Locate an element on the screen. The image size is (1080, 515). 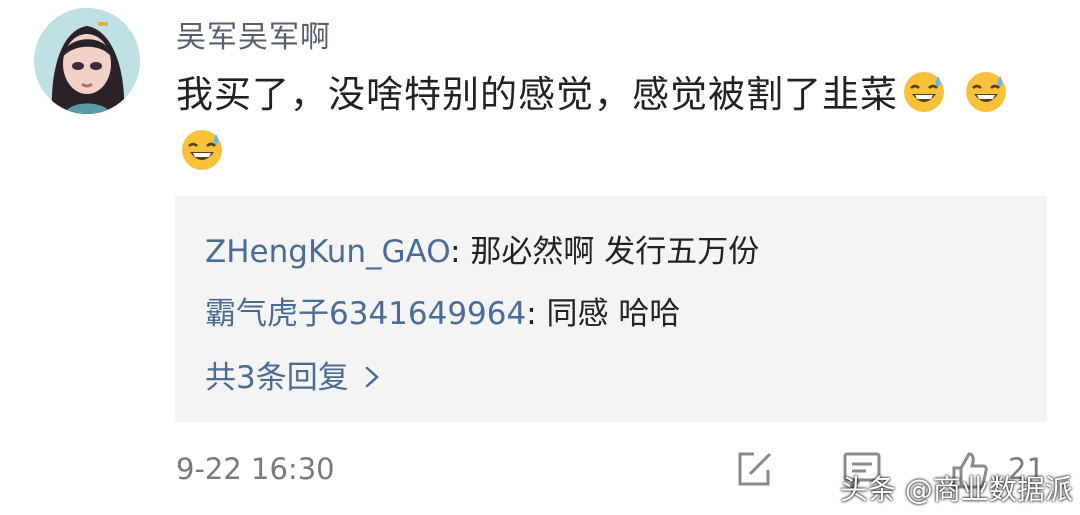
comment-text: 我买了，没啥特别的感觉，感觉被割了韭菜 is located at coordinates (537, 94).